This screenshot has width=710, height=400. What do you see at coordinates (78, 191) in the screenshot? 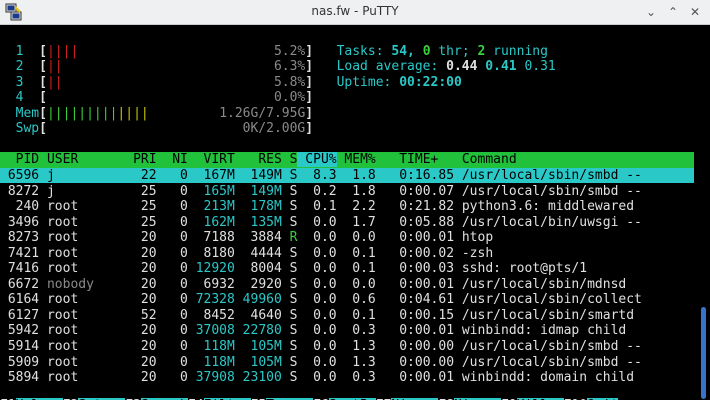
I see `cell-user: j` at bounding box center [78, 191].